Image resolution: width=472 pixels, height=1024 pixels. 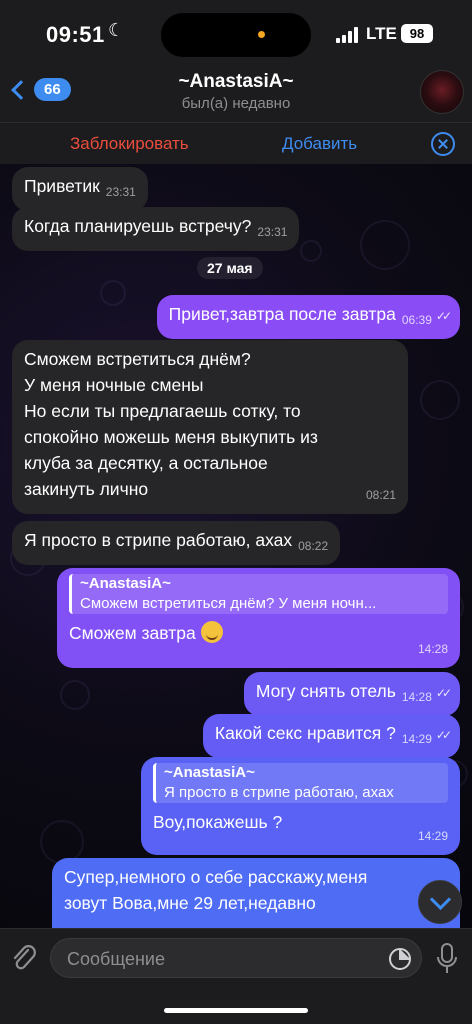 I want to click on sticker-icon, so click(x=400, y=959).